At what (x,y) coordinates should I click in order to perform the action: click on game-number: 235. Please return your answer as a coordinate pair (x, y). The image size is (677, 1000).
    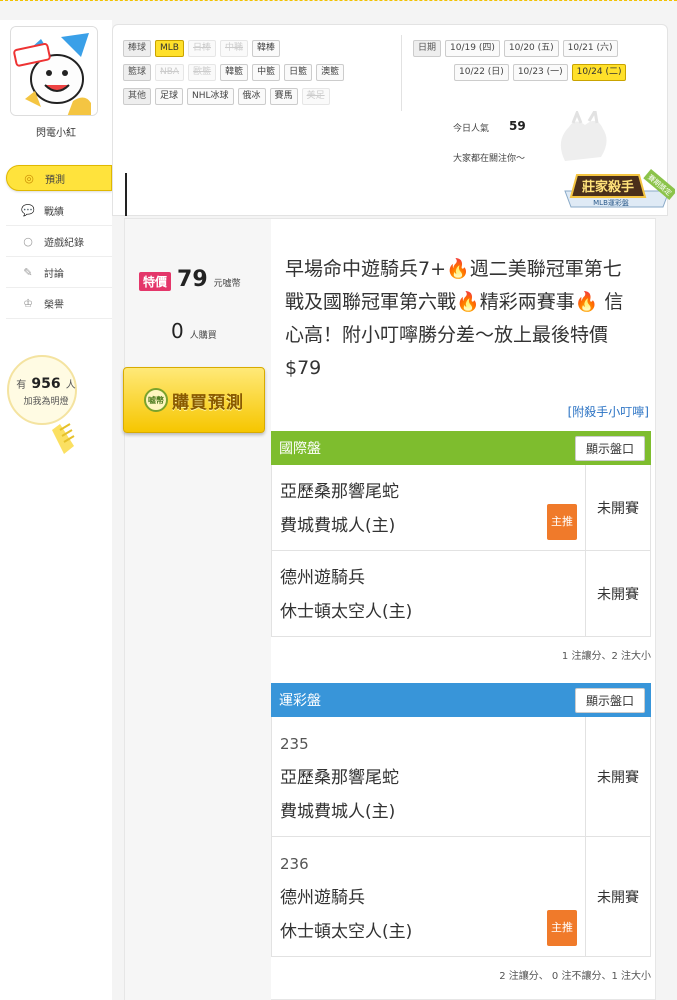
    Looking at the image, I should click on (294, 744).